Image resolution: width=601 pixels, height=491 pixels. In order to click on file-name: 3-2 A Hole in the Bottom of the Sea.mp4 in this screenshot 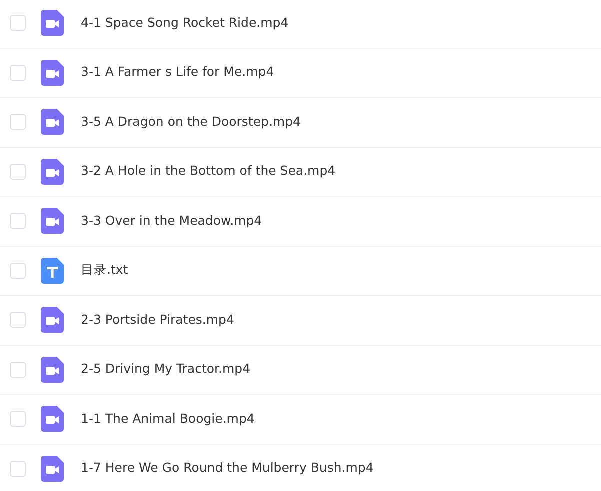, I will do `click(208, 172)`.